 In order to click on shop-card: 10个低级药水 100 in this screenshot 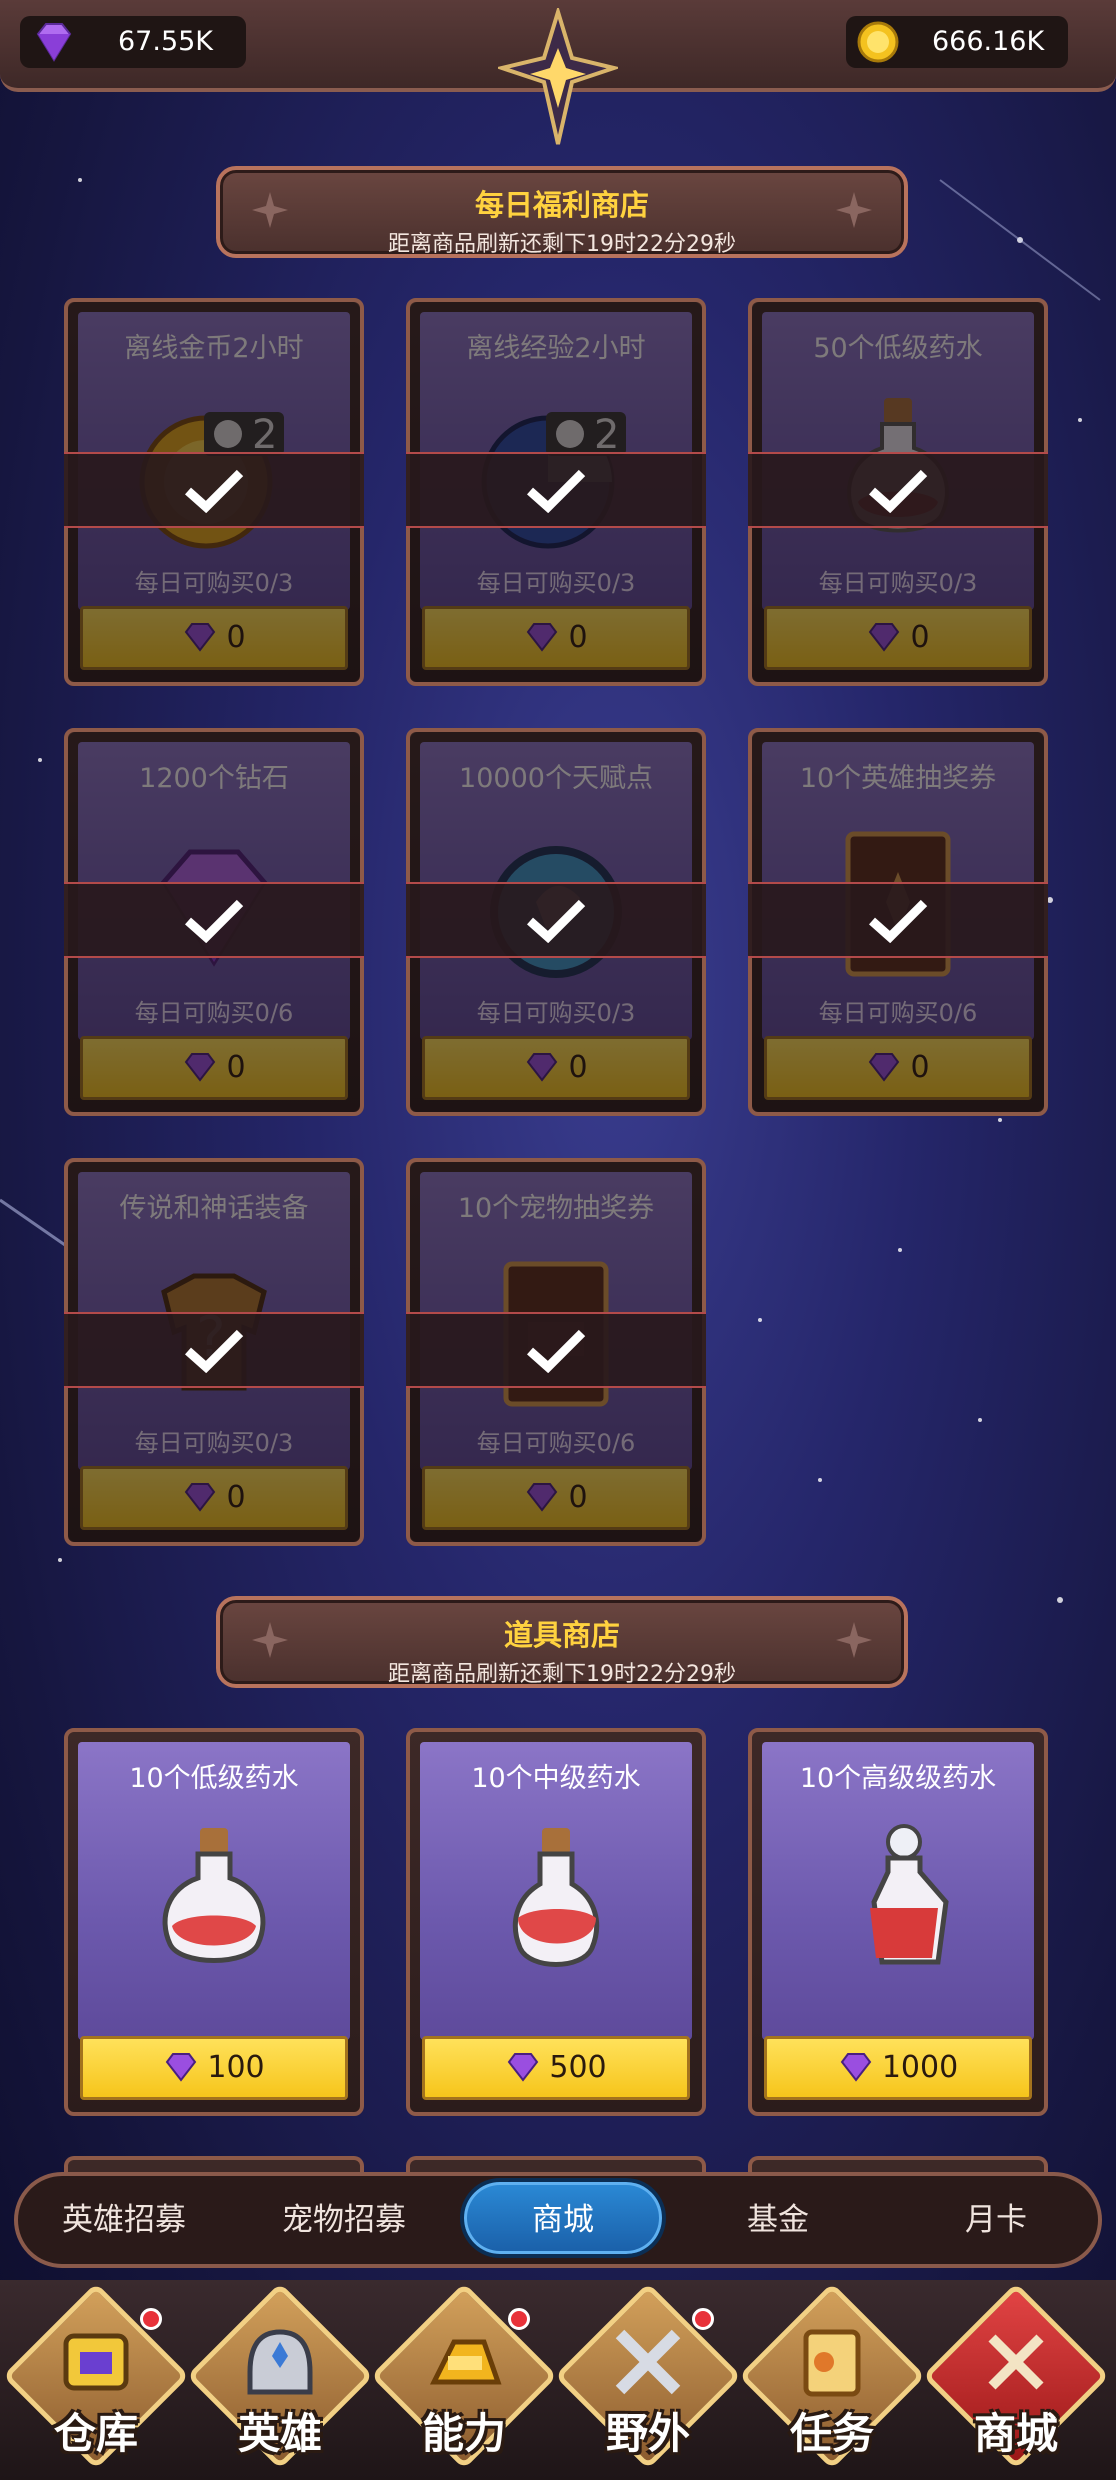, I will do `click(214, 1922)`.